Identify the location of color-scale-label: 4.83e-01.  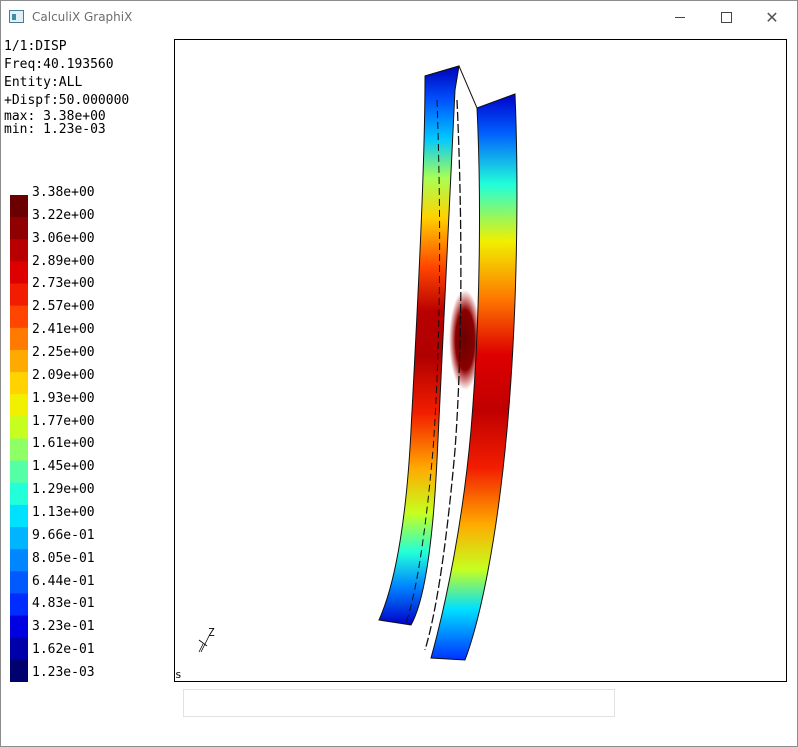
(63, 604).